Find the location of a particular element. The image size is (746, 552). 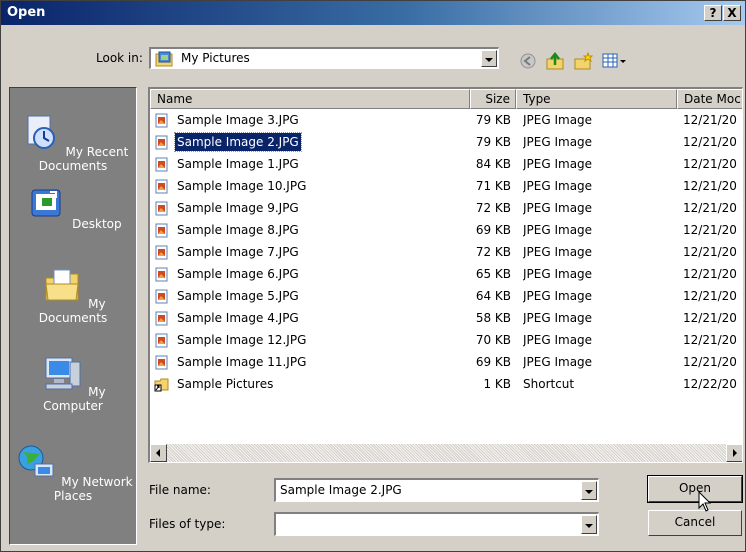

filetype-dropdown-button is located at coordinates (589, 524).